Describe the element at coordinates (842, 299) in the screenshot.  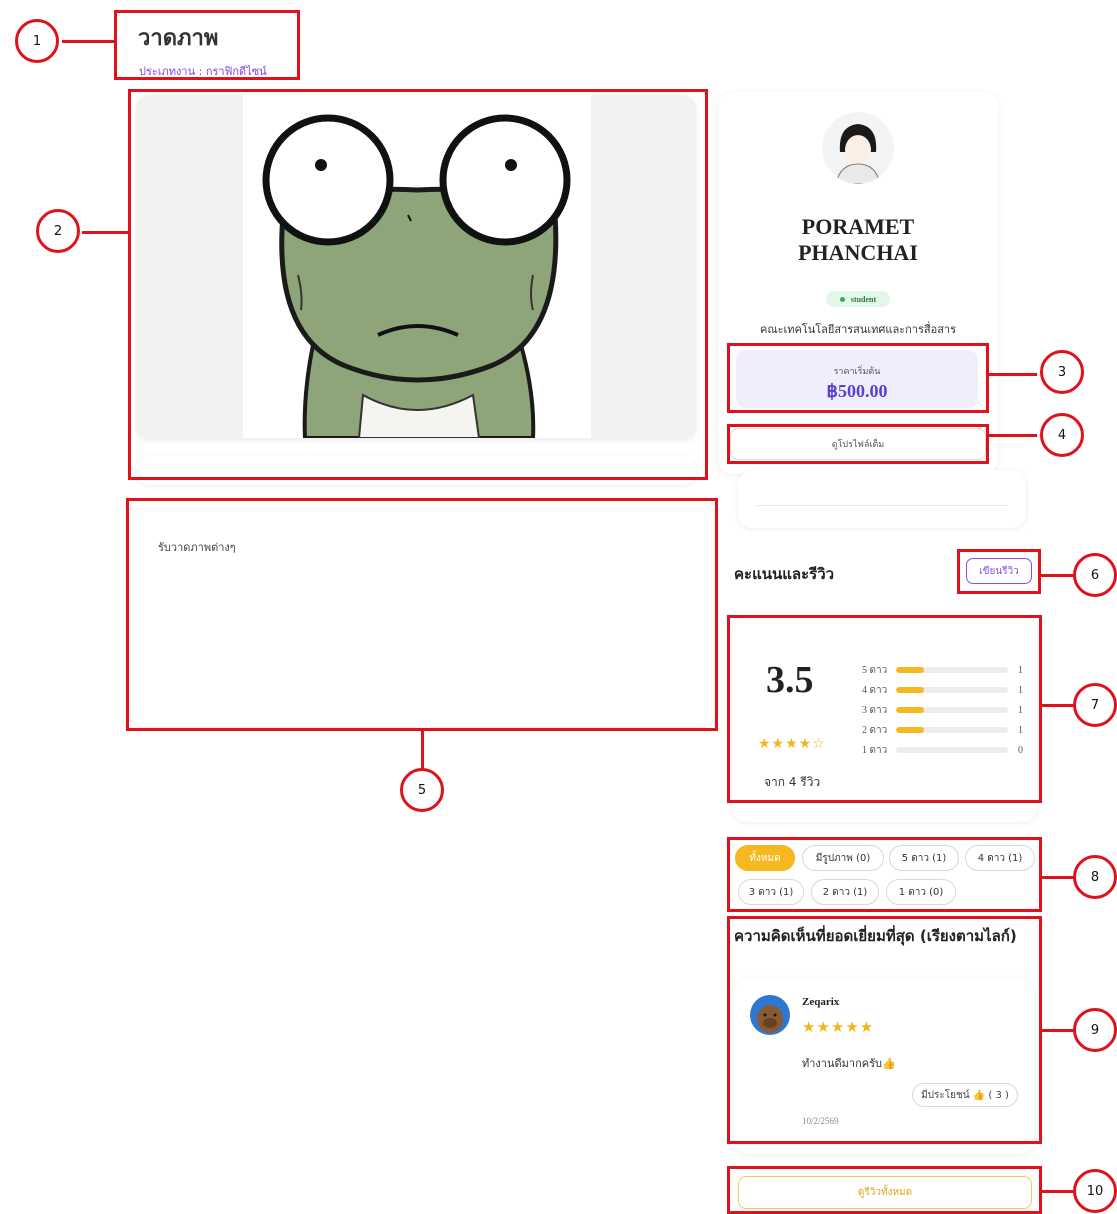
I see `status-dot-icon` at that location.